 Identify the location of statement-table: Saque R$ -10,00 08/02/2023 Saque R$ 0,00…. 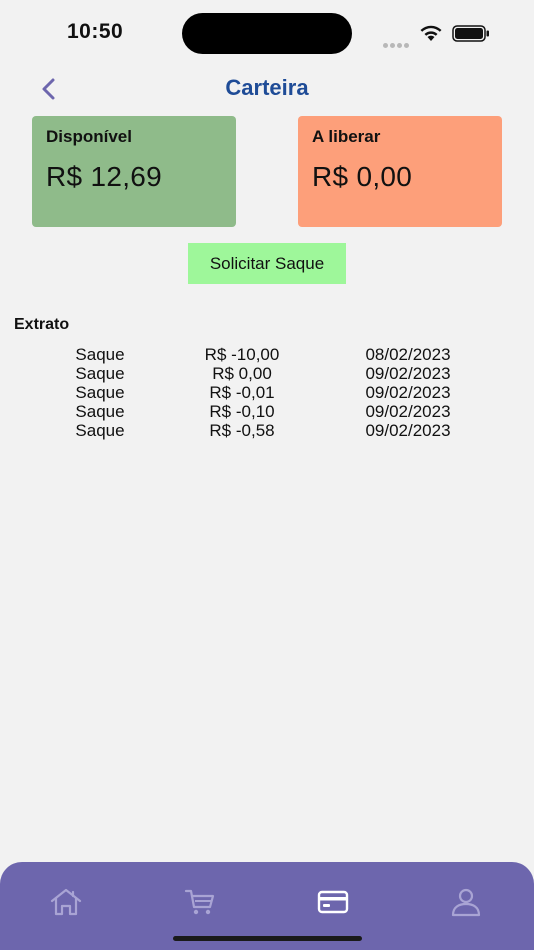
(267, 392).